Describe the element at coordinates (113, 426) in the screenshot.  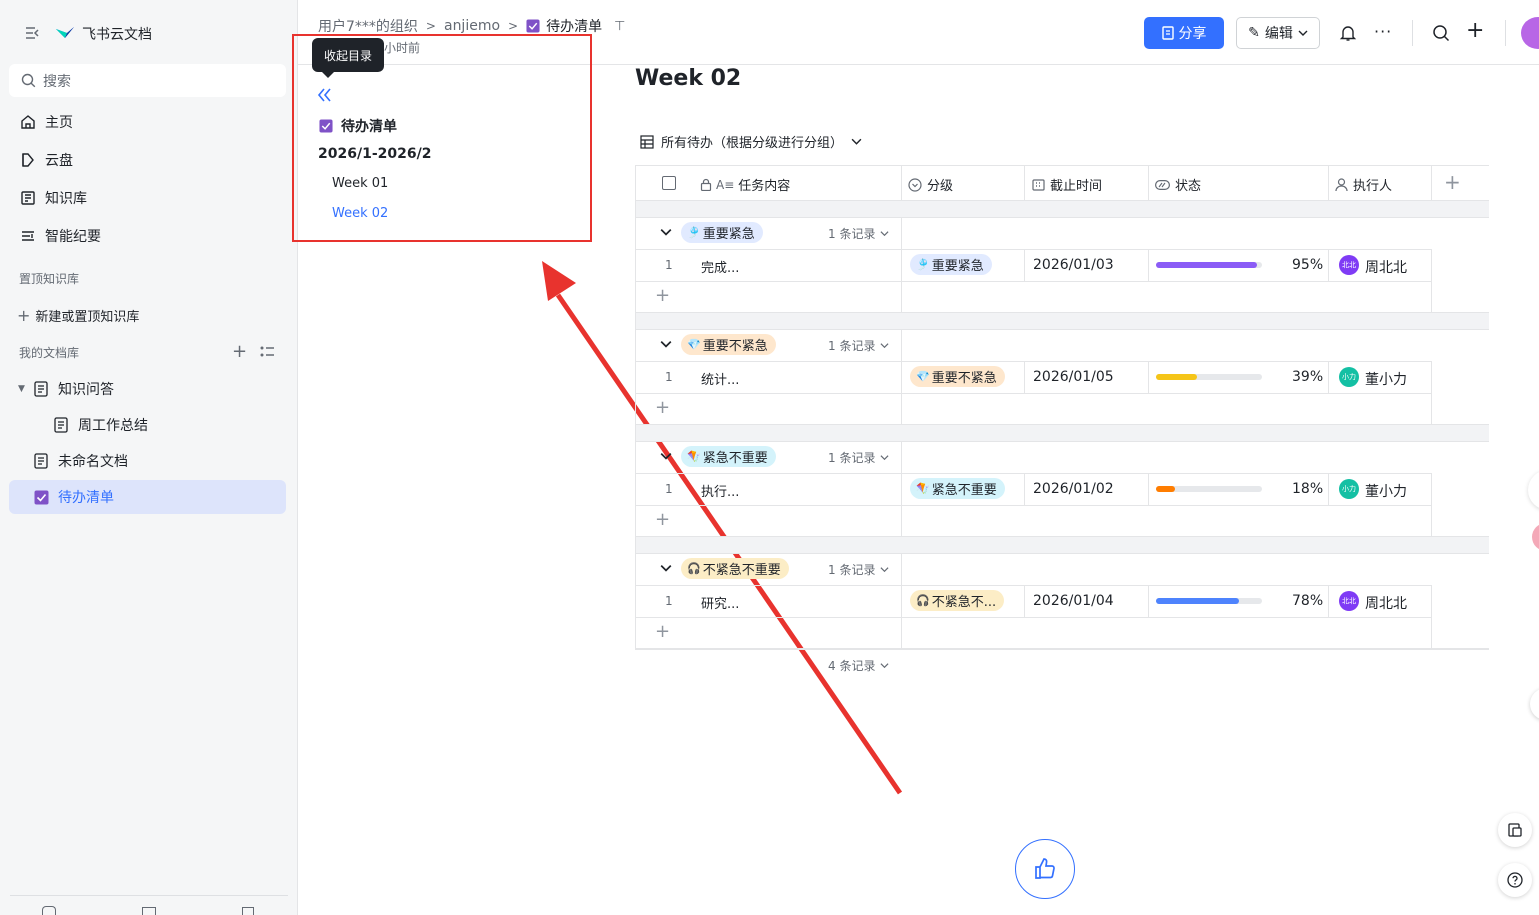
I see `tree-item-label: 周工作总结` at that location.